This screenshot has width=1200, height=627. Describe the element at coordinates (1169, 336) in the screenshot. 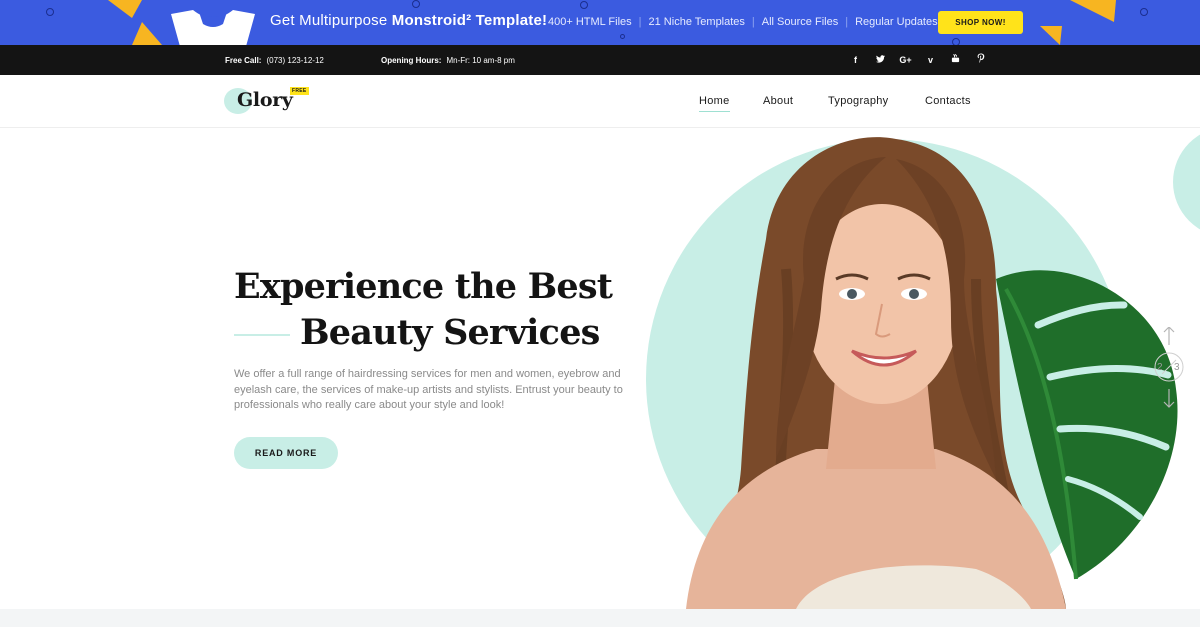

I see `arrow-up-icon` at that location.